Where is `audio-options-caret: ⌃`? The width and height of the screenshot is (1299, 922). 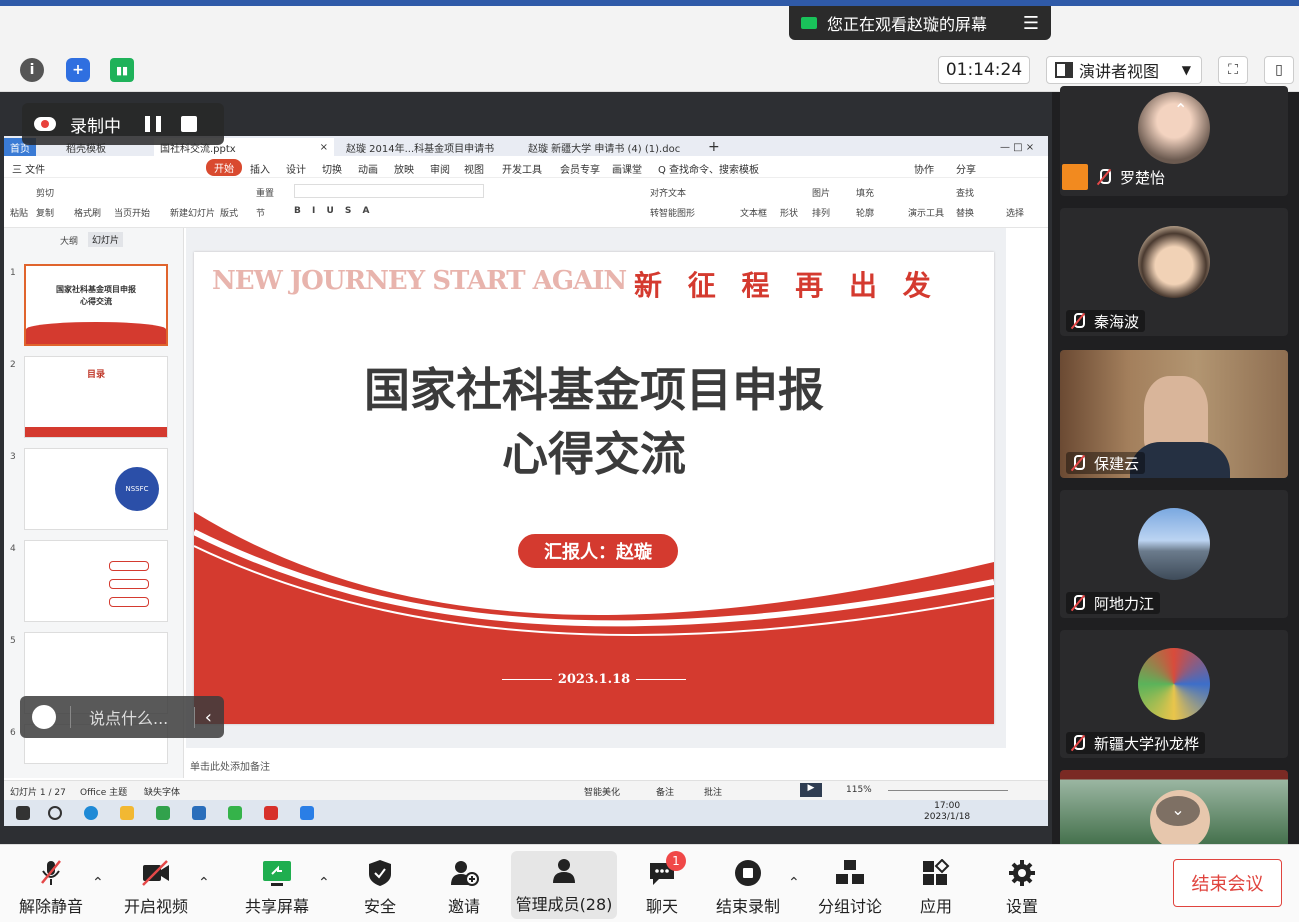
audio-options-caret: ⌃ is located at coordinates (98, 883).